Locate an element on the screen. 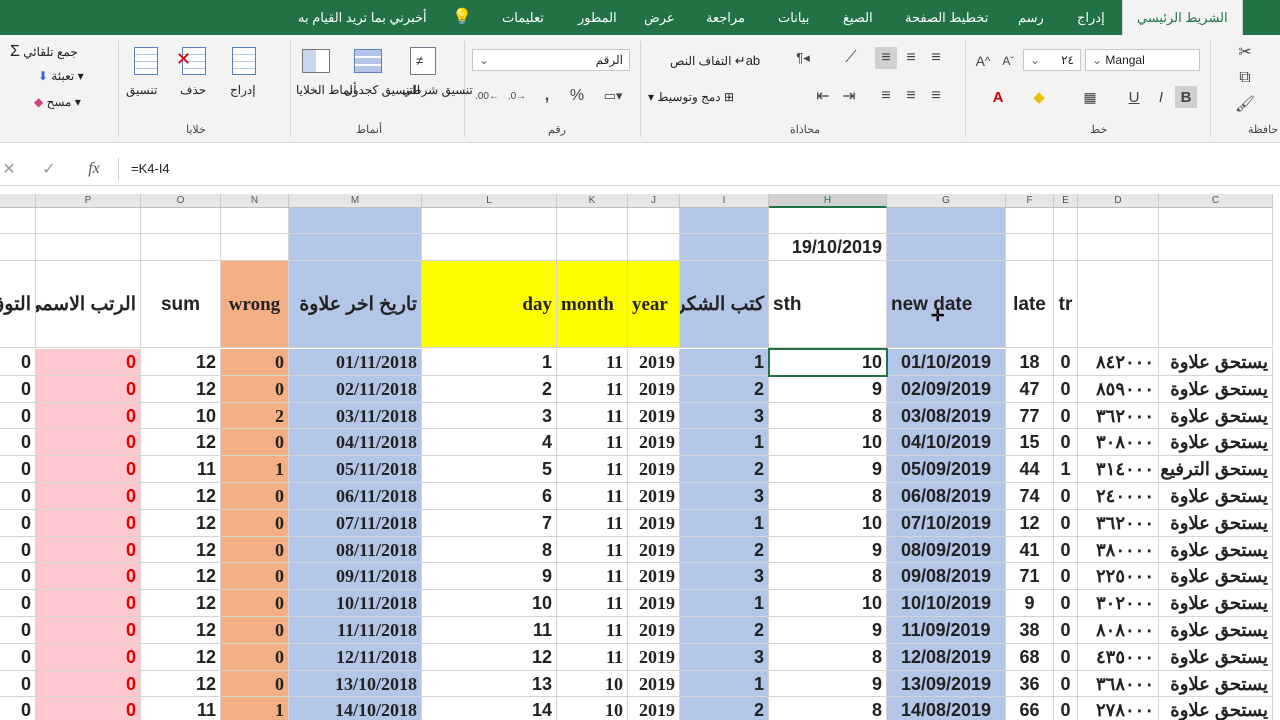  cell-q2 is located at coordinates (18, 247).